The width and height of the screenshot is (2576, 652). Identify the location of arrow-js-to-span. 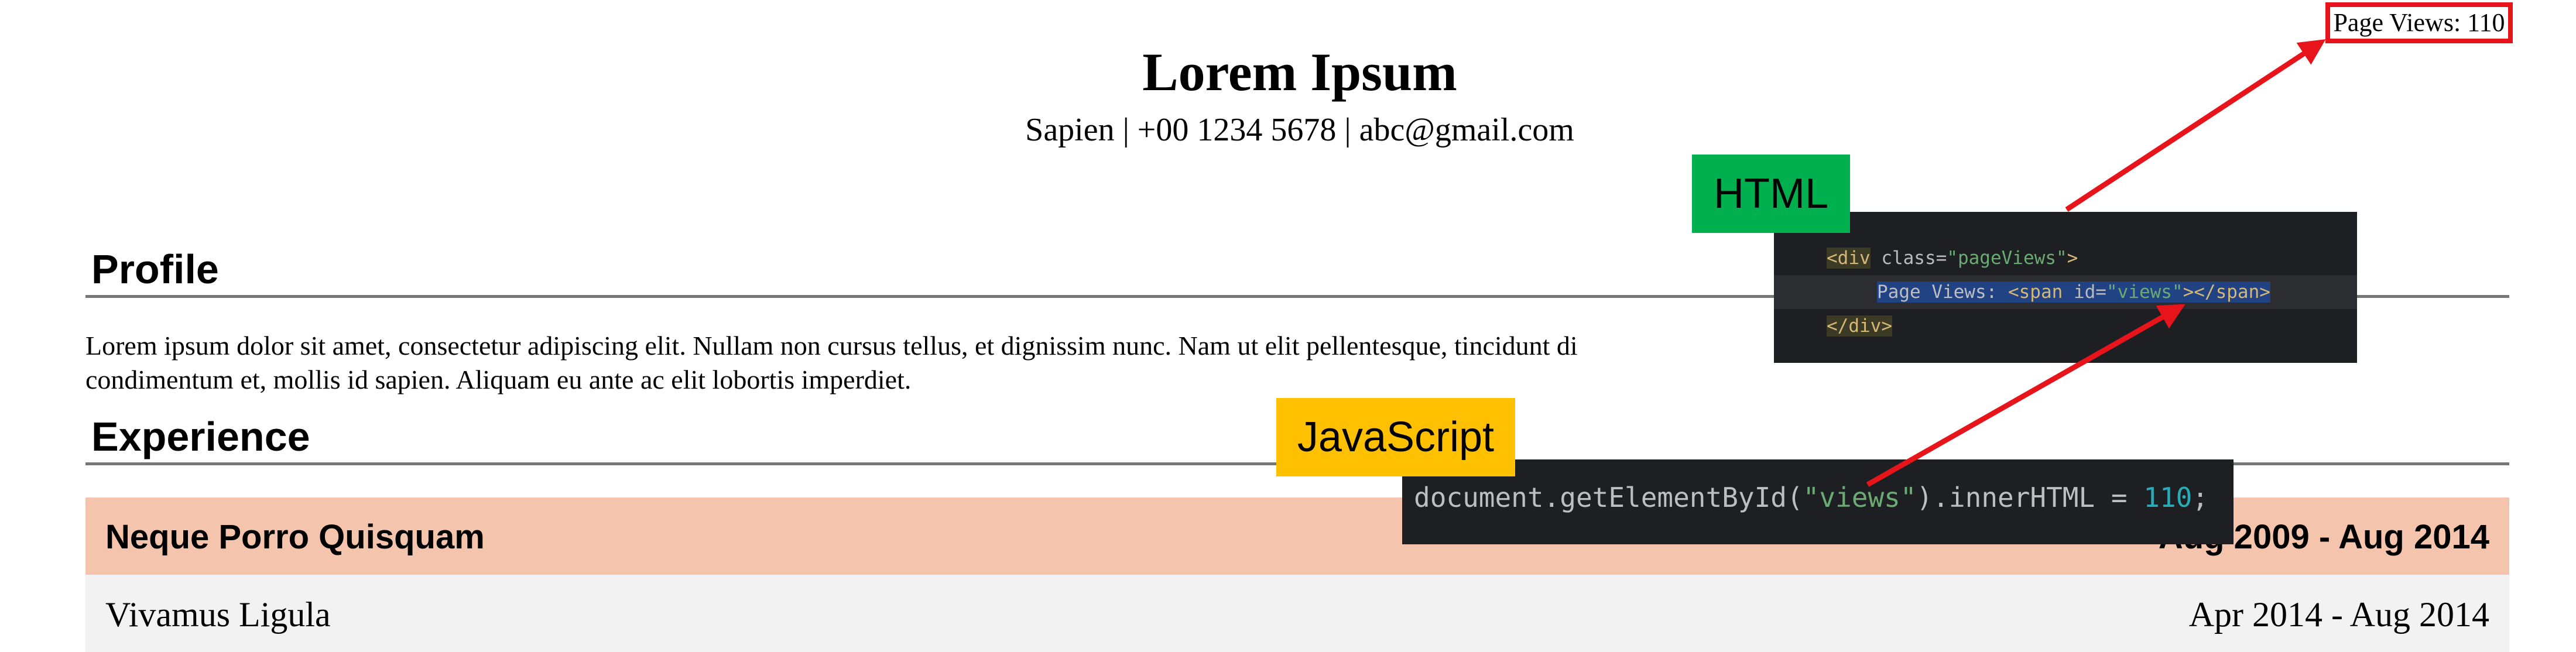
(2026, 395).